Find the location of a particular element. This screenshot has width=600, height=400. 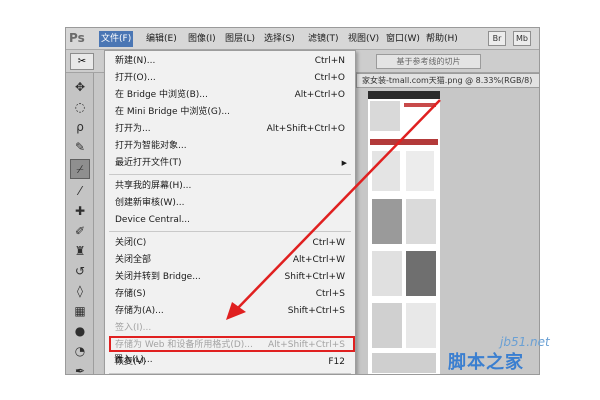

watermark-domain: jb51.net is located at coordinates (525, 342).